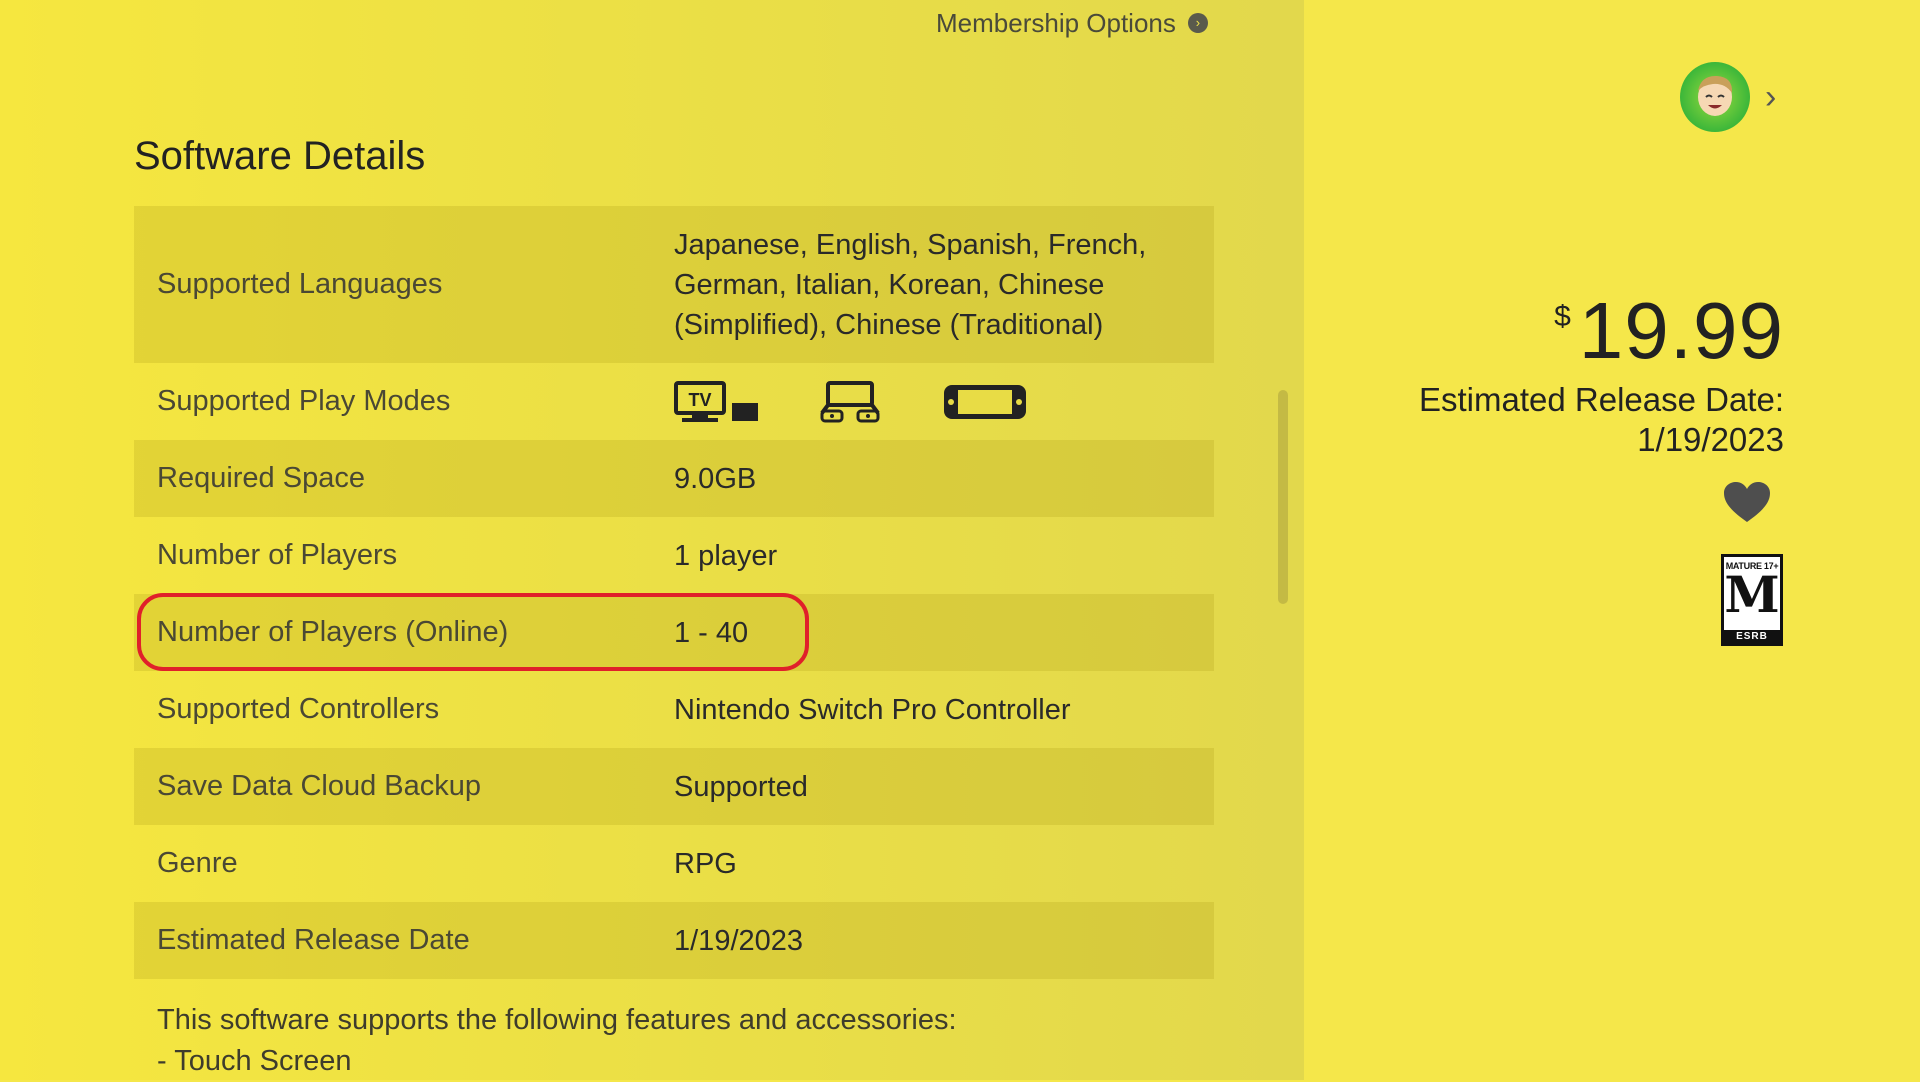  I want to click on esrb-rating-letter: M, so click(1752, 594).